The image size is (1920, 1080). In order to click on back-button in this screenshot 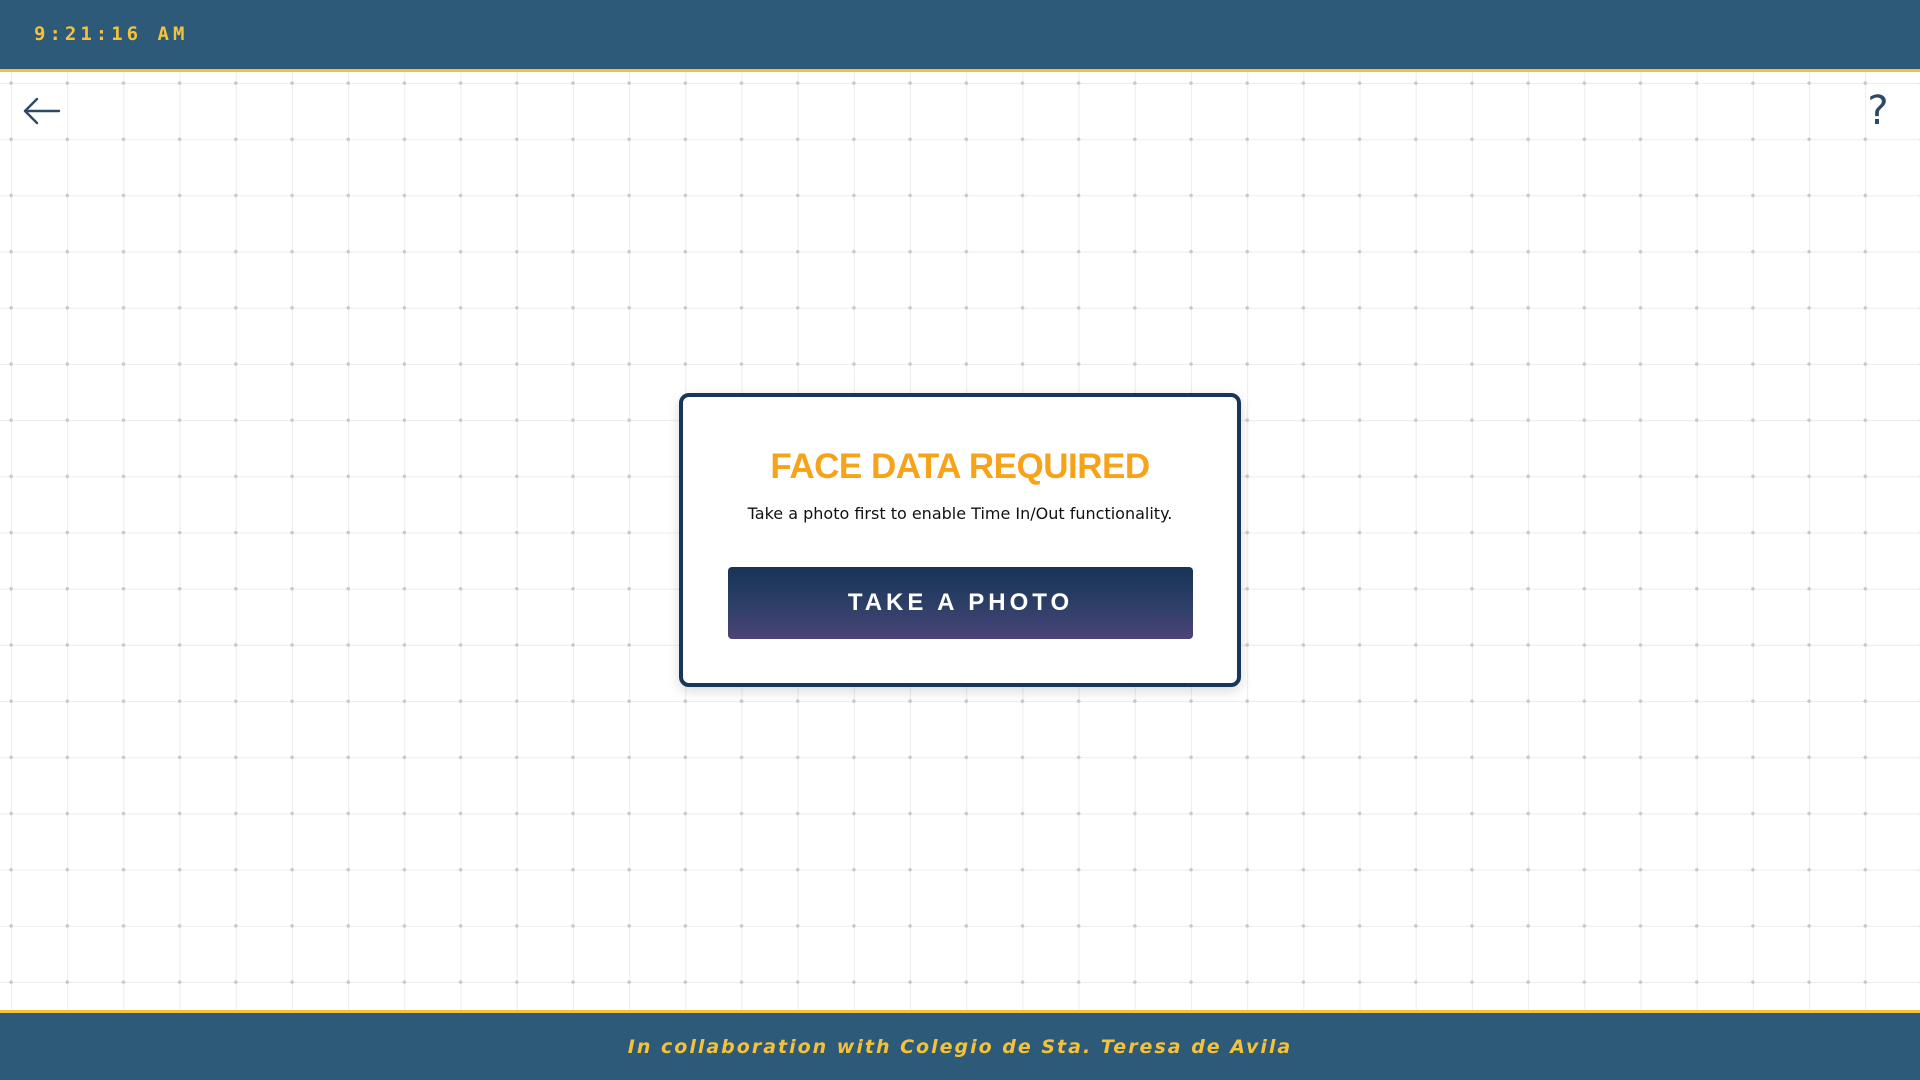, I will do `click(42, 111)`.